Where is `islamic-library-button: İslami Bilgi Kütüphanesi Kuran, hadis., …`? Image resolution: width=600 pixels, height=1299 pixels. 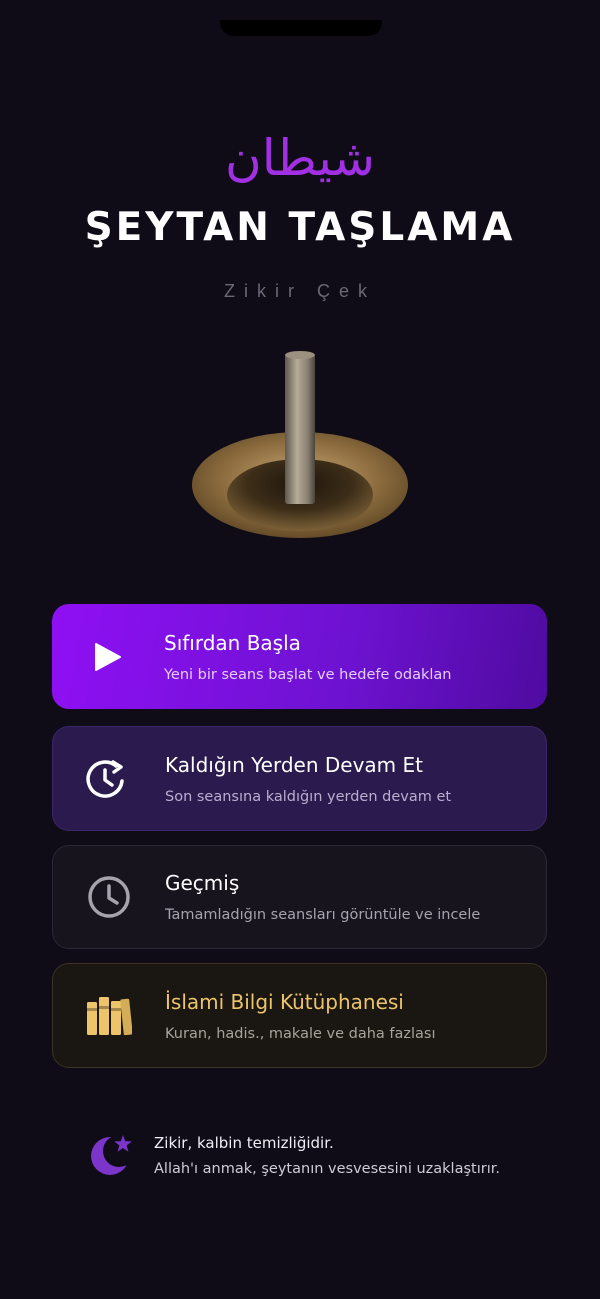 islamic-library-button: İslami Bilgi Kütüphanesi Kuran, hadis., … is located at coordinates (299, 1015).